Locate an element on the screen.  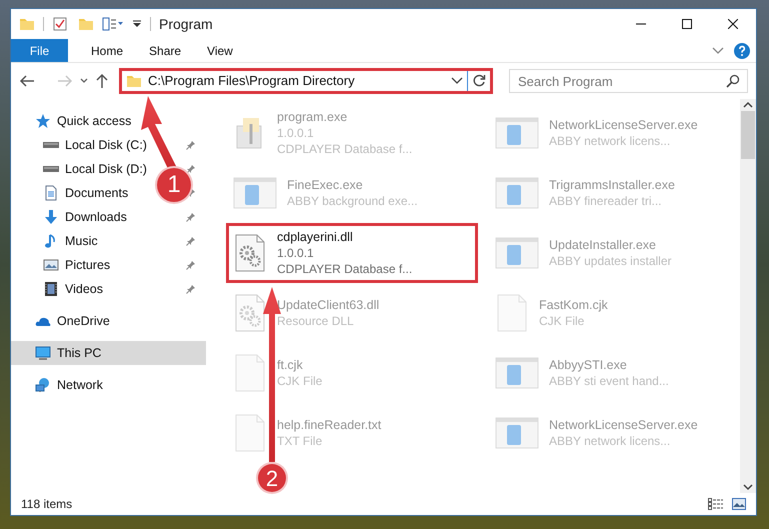
ribbon-tab: Home is located at coordinates (107, 50).